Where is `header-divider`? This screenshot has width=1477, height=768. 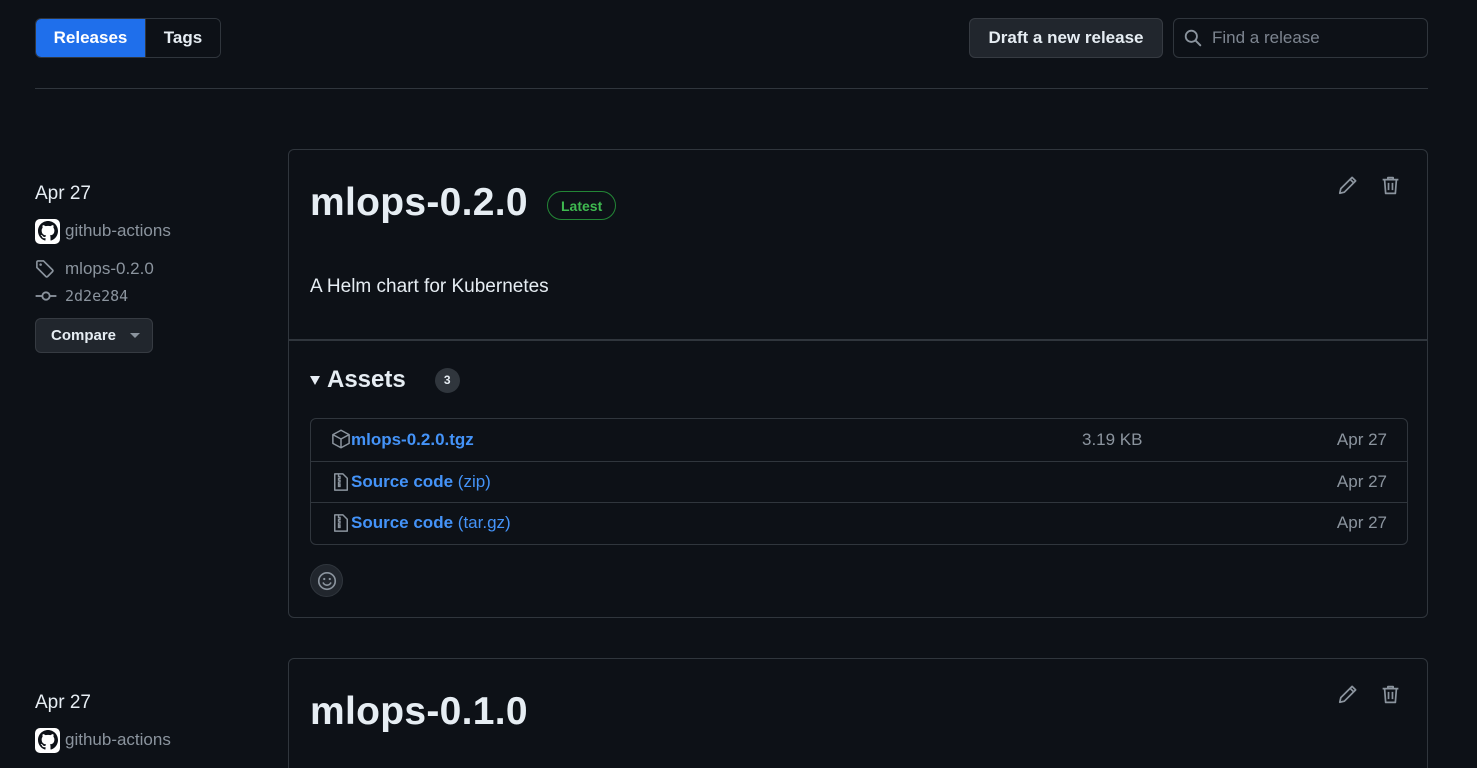 header-divider is located at coordinates (731, 88).